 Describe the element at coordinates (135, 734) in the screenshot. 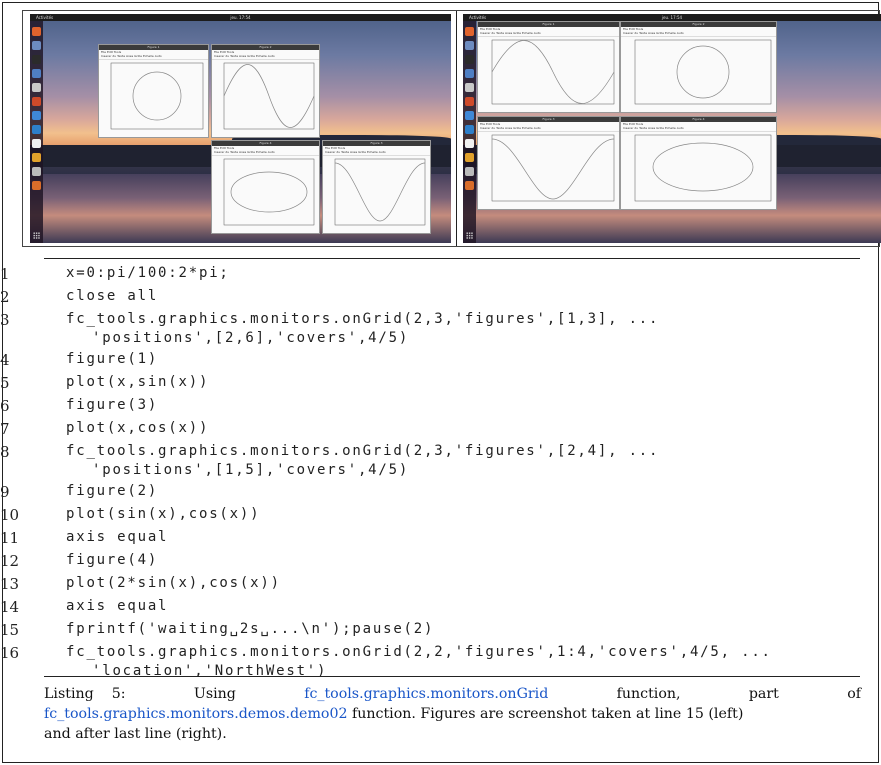

I see `caption-text-end: and after last line (right).` at that location.